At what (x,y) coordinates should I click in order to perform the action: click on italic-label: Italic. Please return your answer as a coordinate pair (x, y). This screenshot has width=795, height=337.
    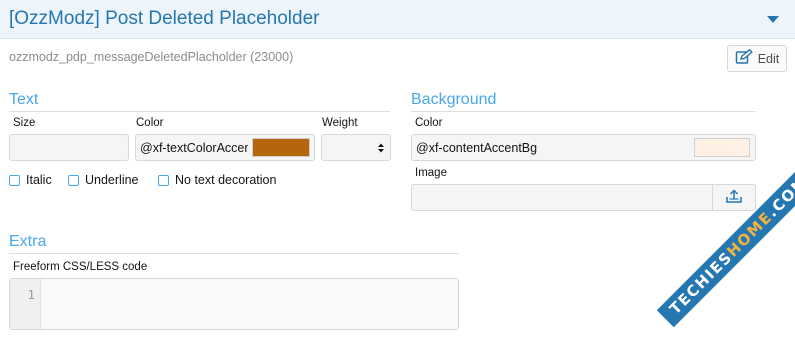
    Looking at the image, I should click on (39, 180).